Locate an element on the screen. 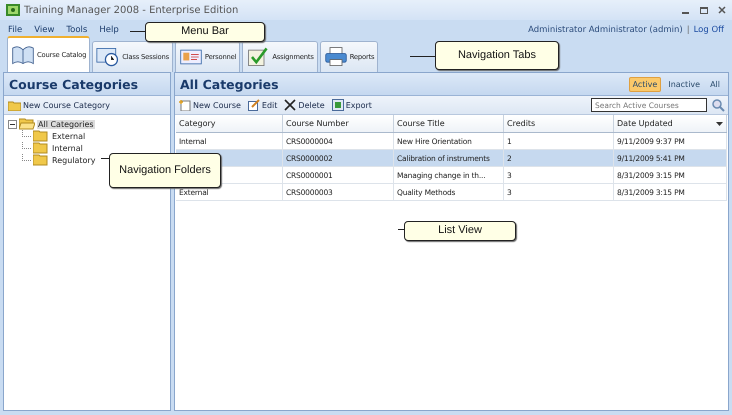 The image size is (732, 415). panel-title: All Categories is located at coordinates (229, 84).